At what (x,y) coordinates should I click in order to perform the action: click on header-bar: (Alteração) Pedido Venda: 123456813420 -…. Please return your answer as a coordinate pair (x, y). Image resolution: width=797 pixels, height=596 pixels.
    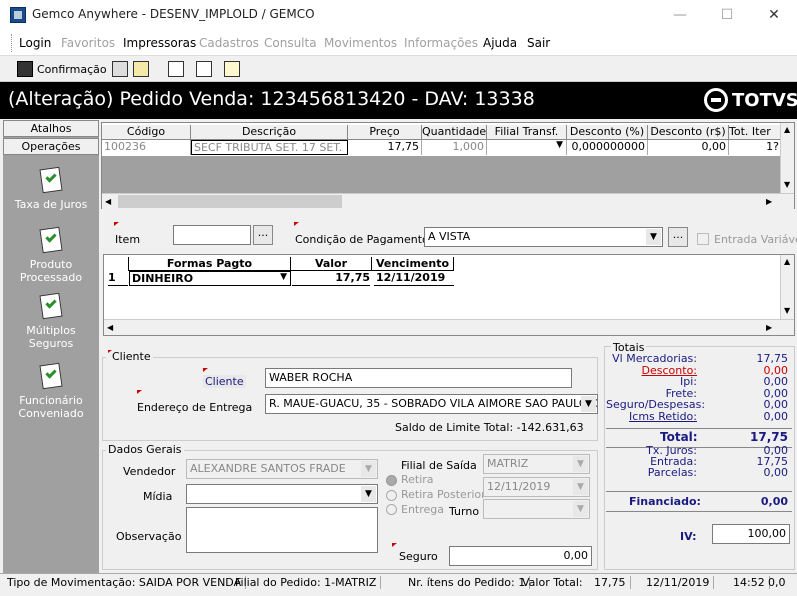
    Looking at the image, I should click on (398, 100).